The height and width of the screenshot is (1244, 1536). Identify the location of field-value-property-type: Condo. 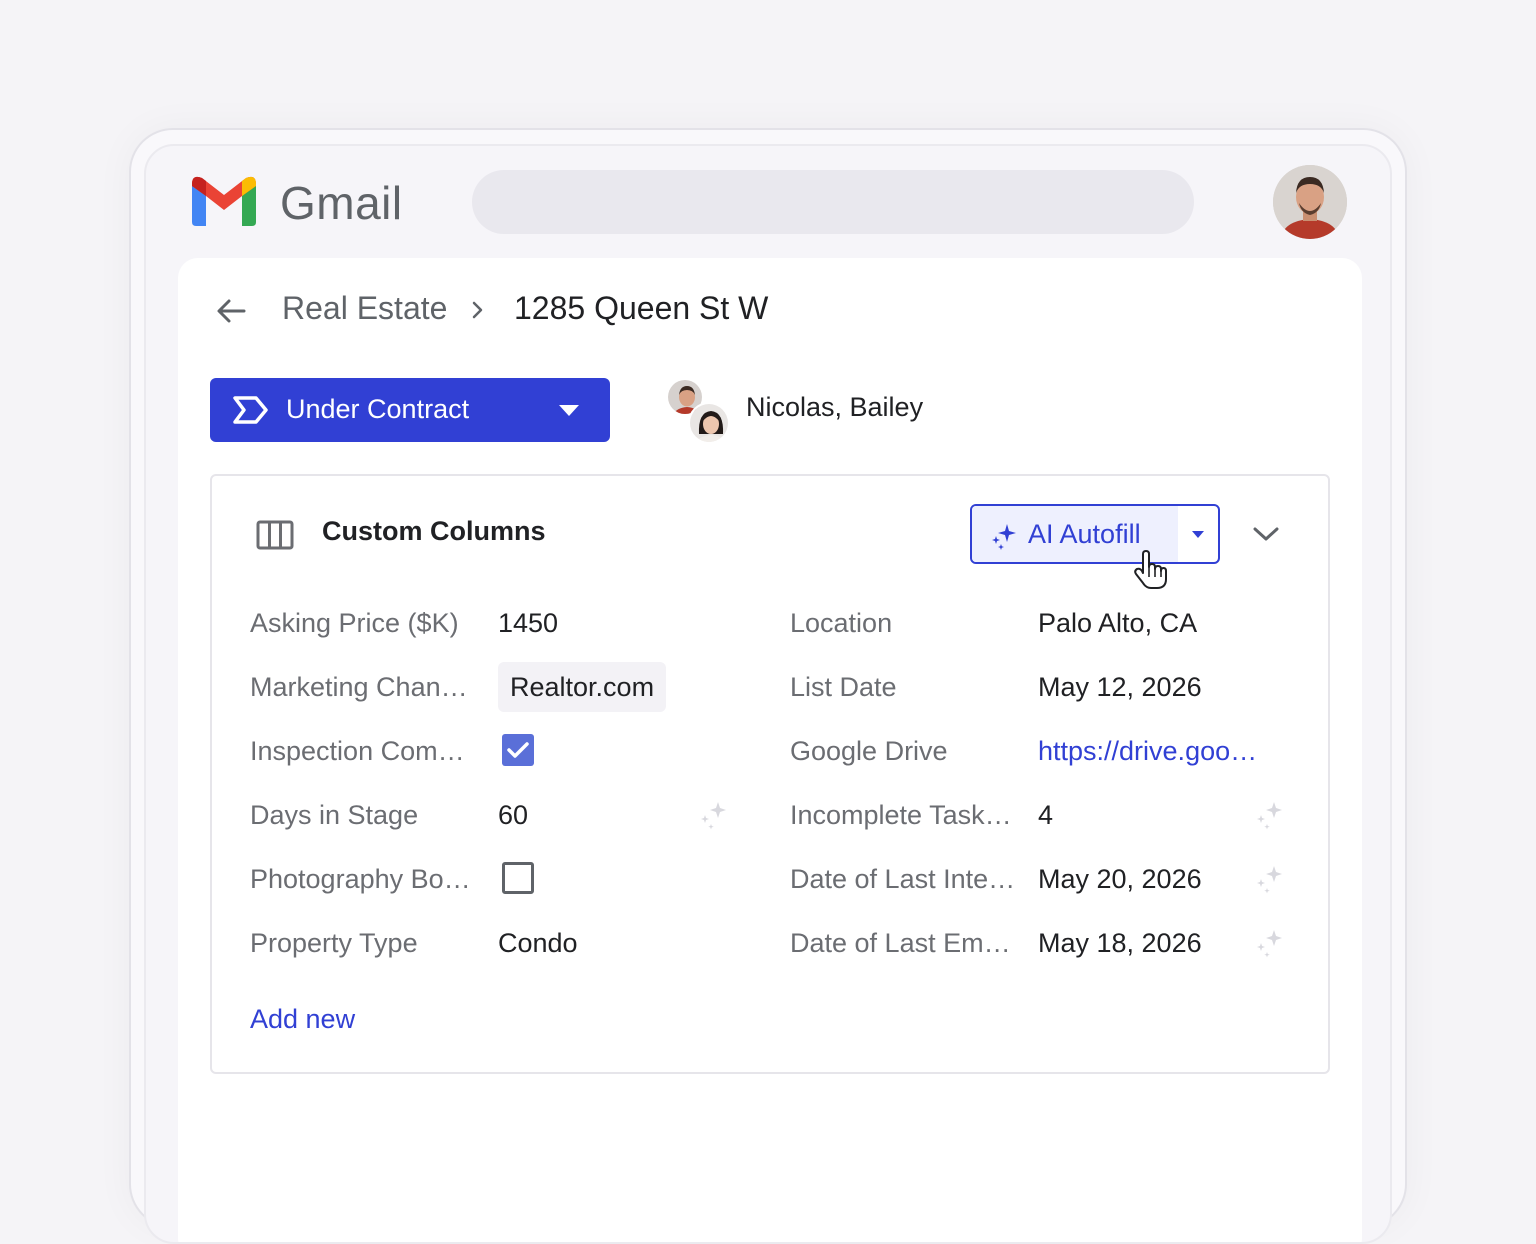
(538, 943).